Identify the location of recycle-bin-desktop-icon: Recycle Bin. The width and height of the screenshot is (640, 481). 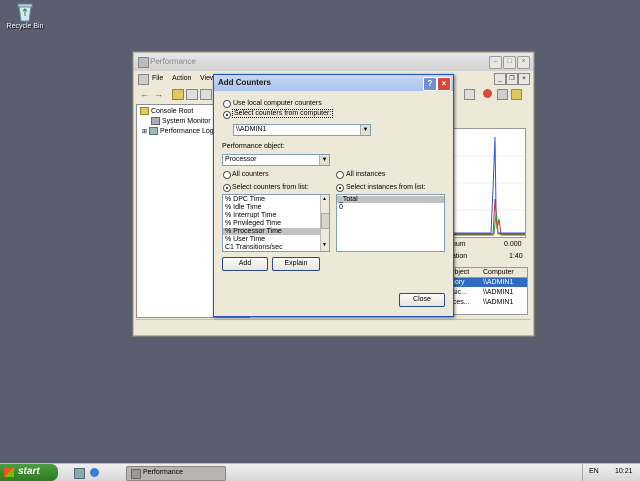
(25, 16).